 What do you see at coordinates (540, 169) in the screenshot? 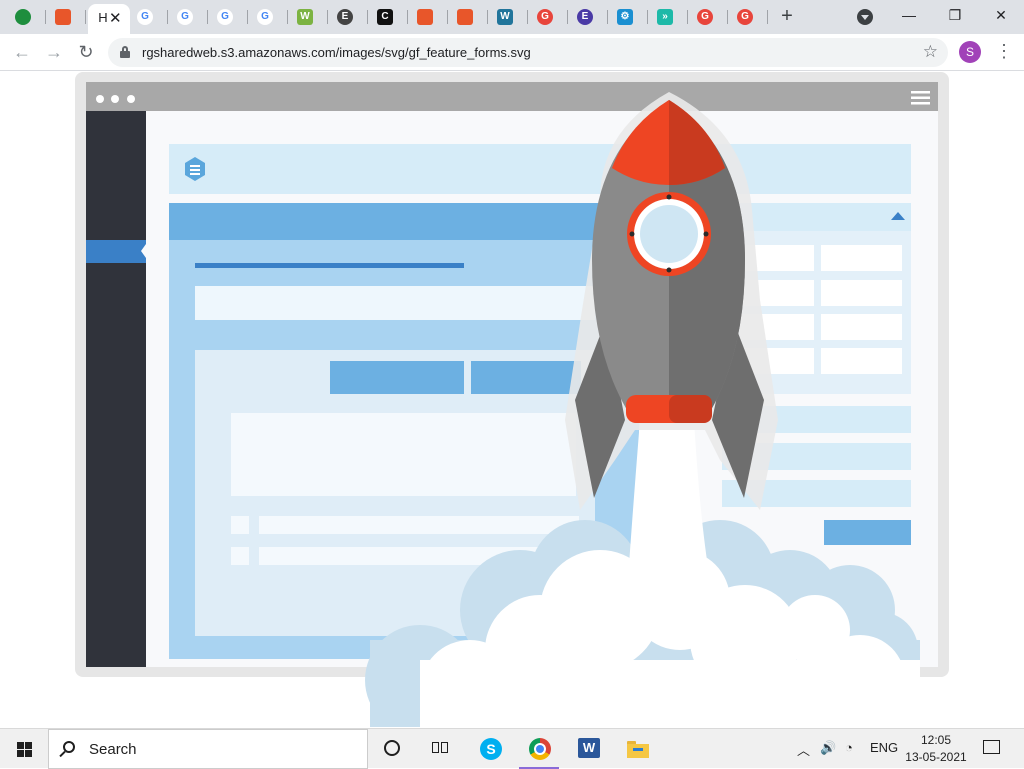
I see `illustration-header` at bounding box center [540, 169].